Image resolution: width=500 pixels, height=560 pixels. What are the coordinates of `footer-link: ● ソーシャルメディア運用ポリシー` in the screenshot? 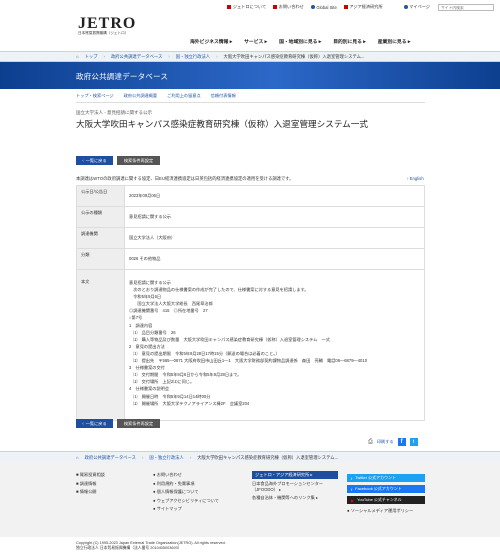 It's located at (380, 511).